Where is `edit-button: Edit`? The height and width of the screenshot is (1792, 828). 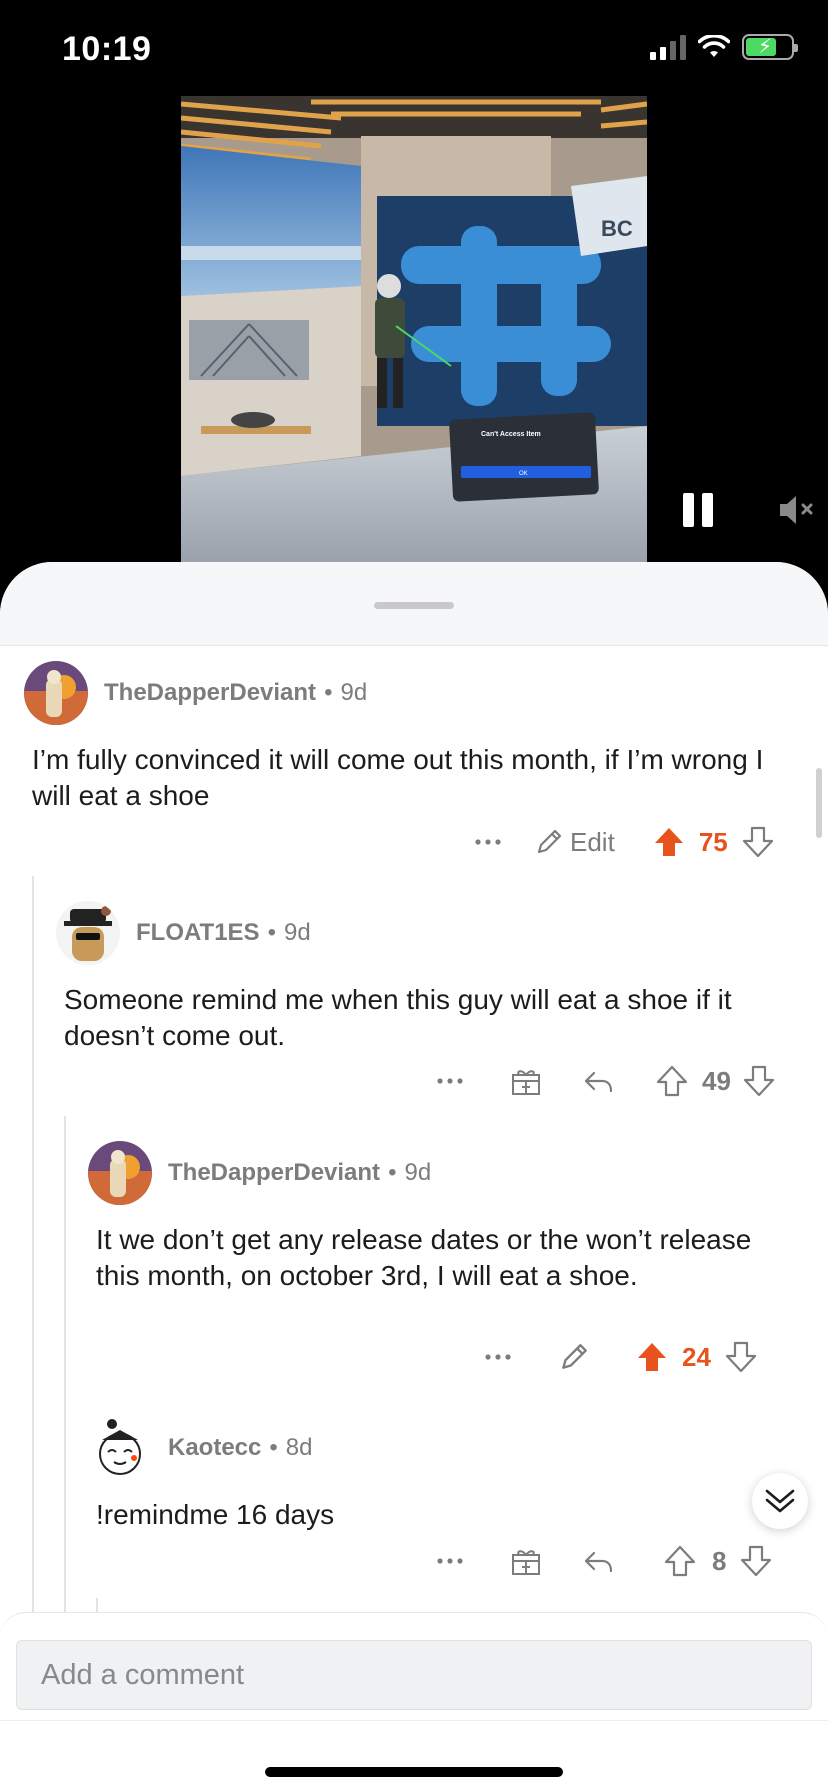 edit-button: Edit is located at coordinates (574, 842).